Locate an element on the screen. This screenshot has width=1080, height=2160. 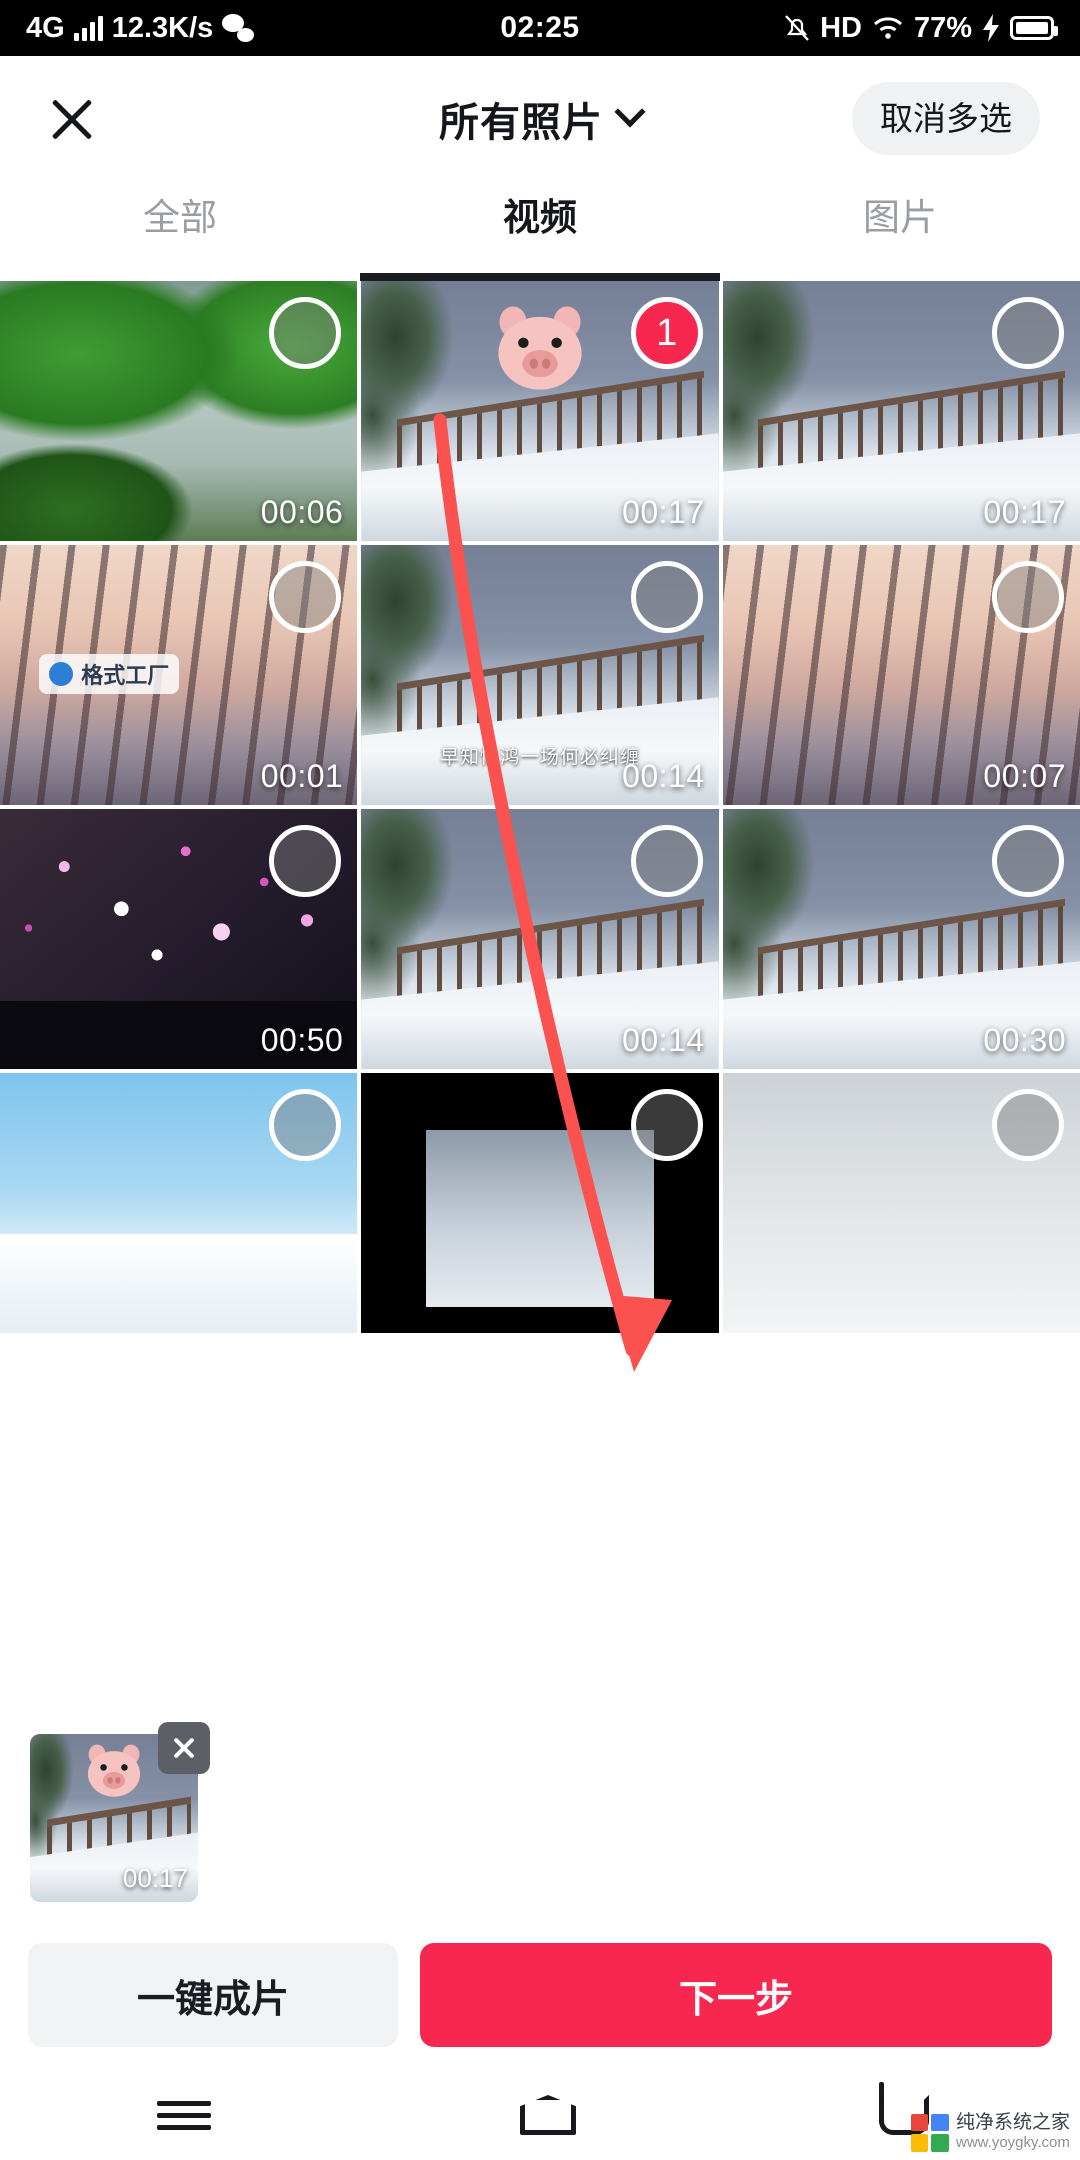
menu-icon is located at coordinates (184, 2115).